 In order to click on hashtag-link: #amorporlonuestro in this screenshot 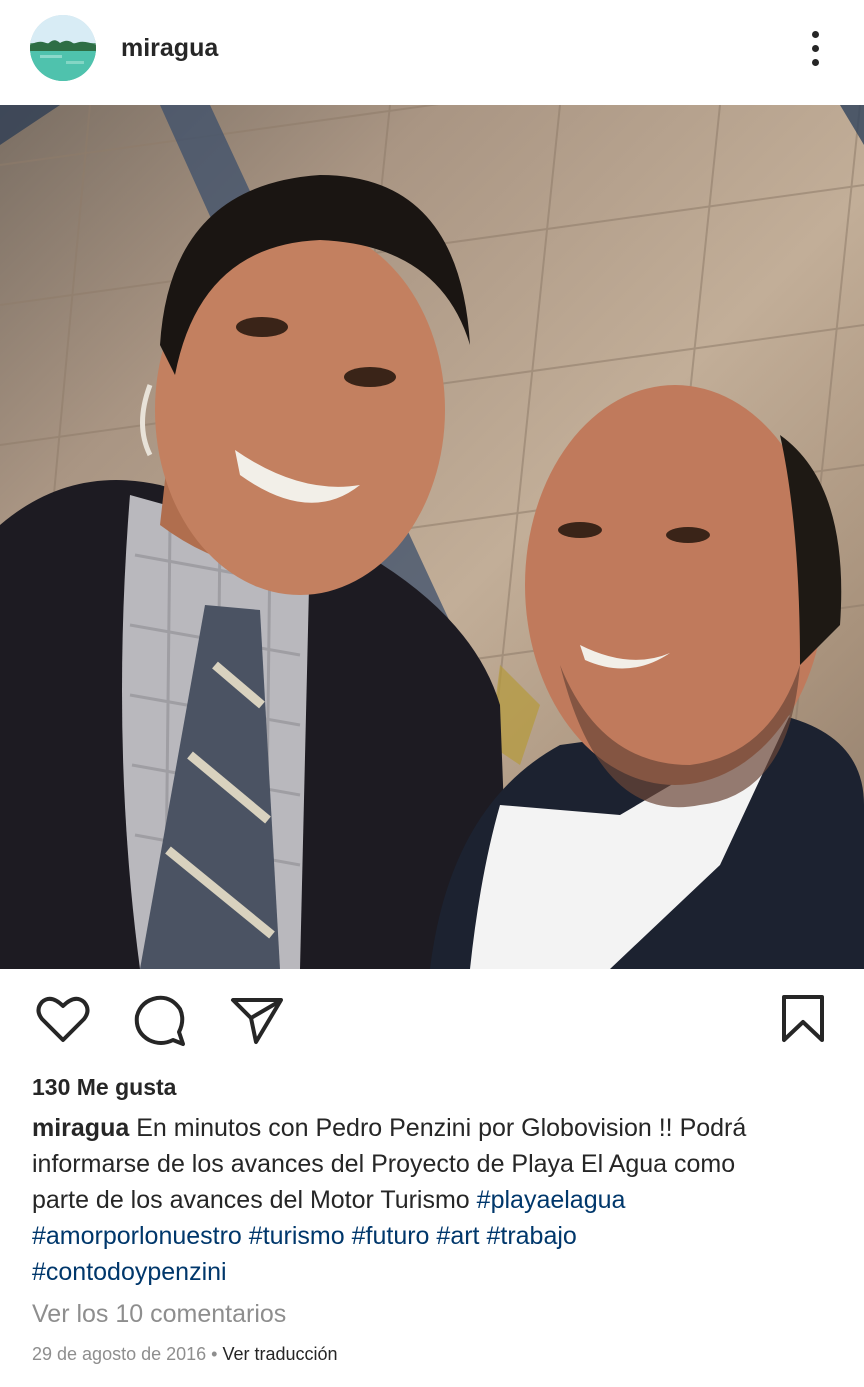, I will do `click(137, 1236)`.